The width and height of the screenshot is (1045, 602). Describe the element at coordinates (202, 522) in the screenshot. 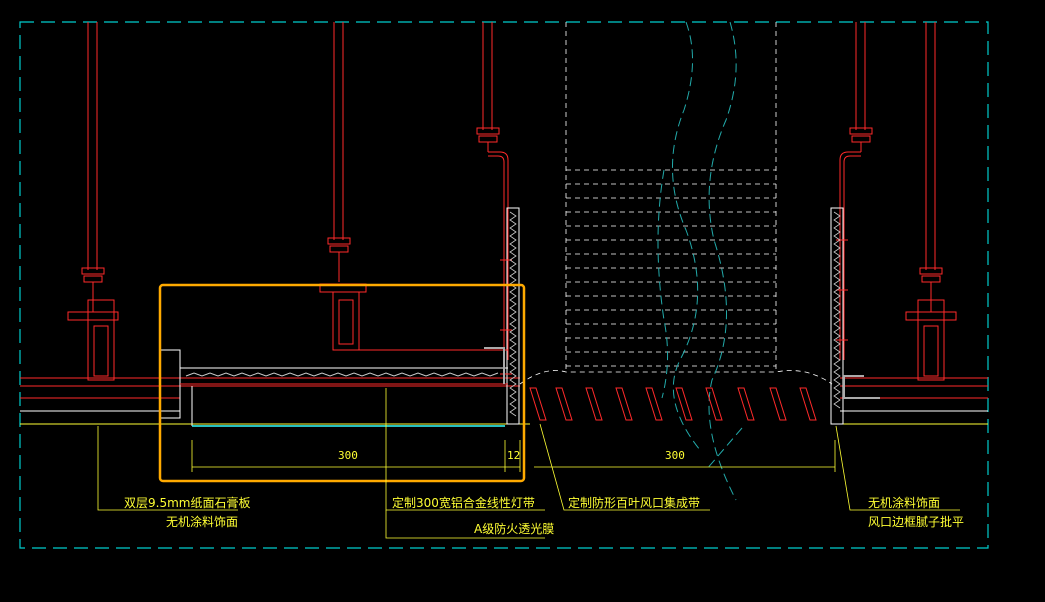

I see `gypsum-finish-label: 无机涂料饰面` at that location.